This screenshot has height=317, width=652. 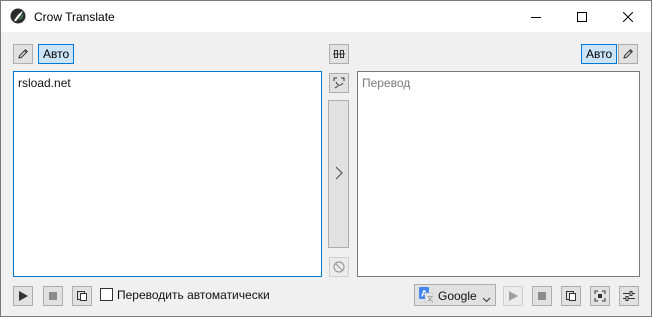 I want to click on auto-translate-label: Переводить автоматически, so click(x=193, y=295).